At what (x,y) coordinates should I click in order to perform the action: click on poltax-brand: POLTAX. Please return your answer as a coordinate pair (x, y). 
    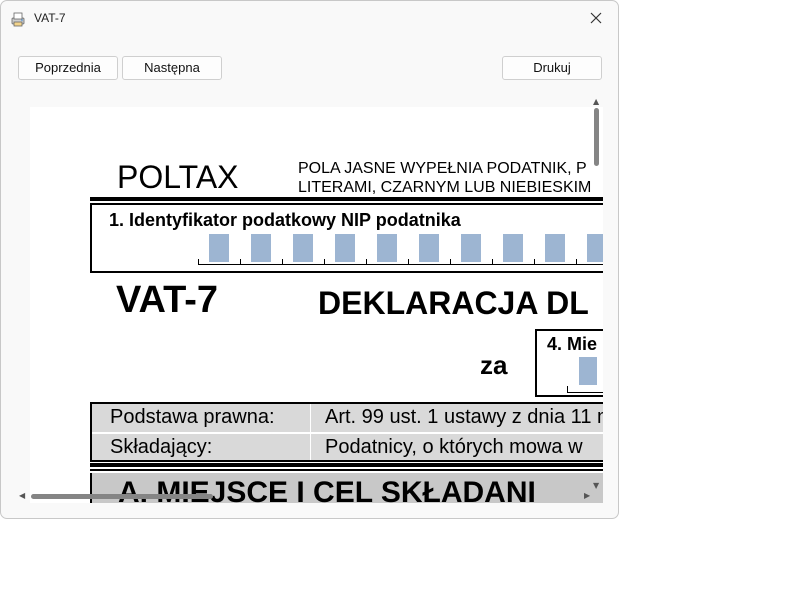
    Looking at the image, I should click on (178, 177).